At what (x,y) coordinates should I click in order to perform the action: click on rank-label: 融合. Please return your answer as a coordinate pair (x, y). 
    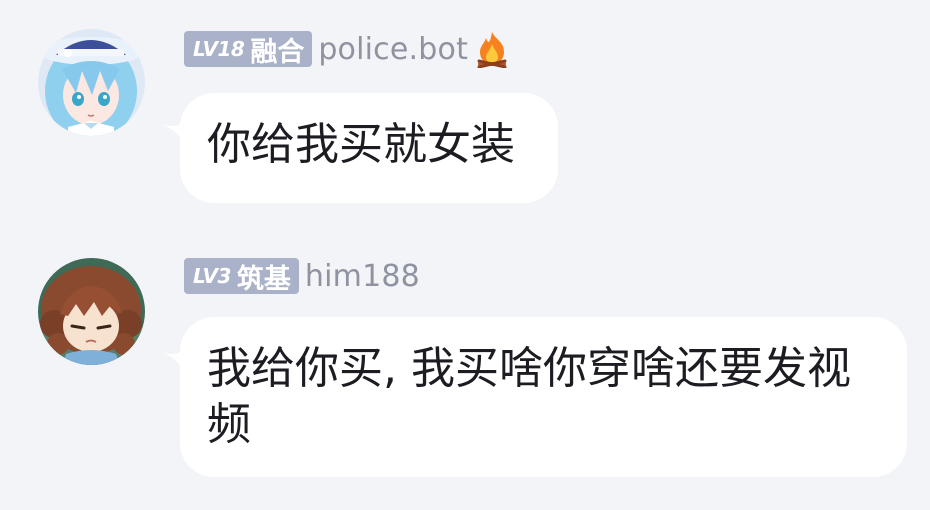
    Looking at the image, I should click on (277, 52).